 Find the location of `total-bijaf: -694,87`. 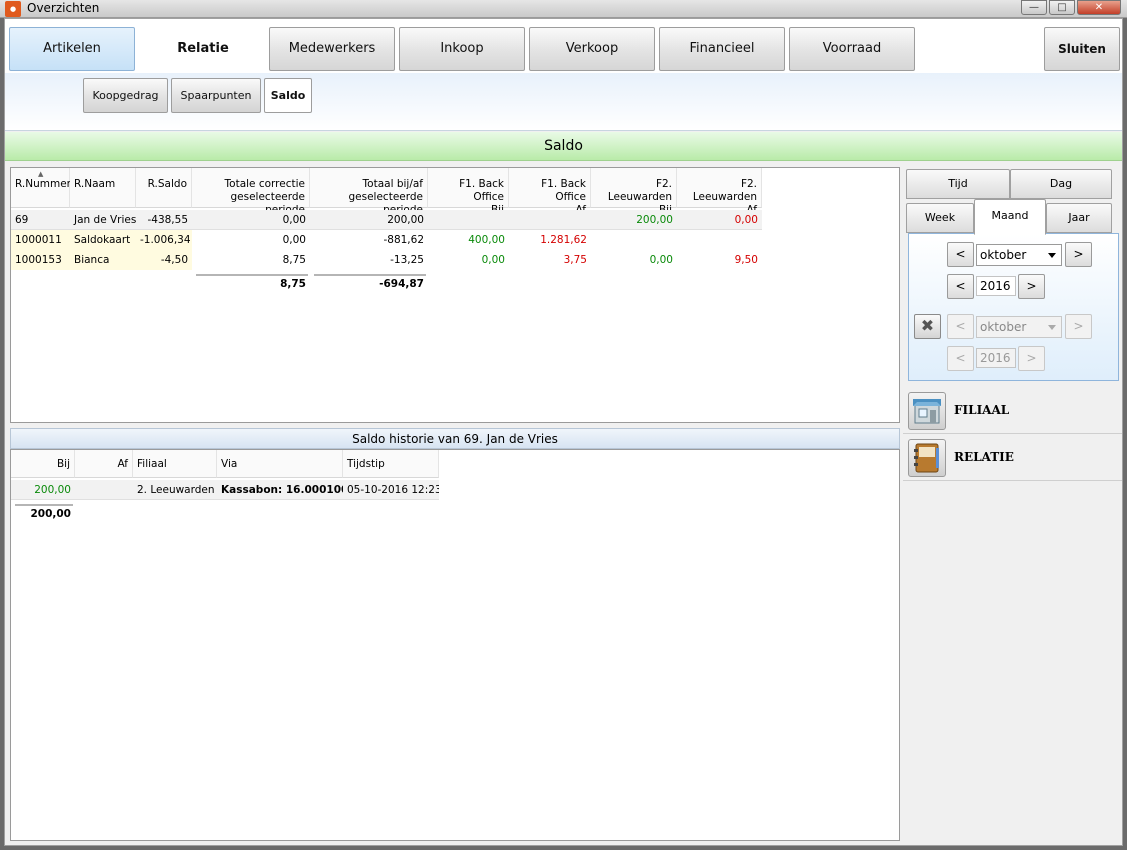

total-bijaf: -694,87 is located at coordinates (401, 284).